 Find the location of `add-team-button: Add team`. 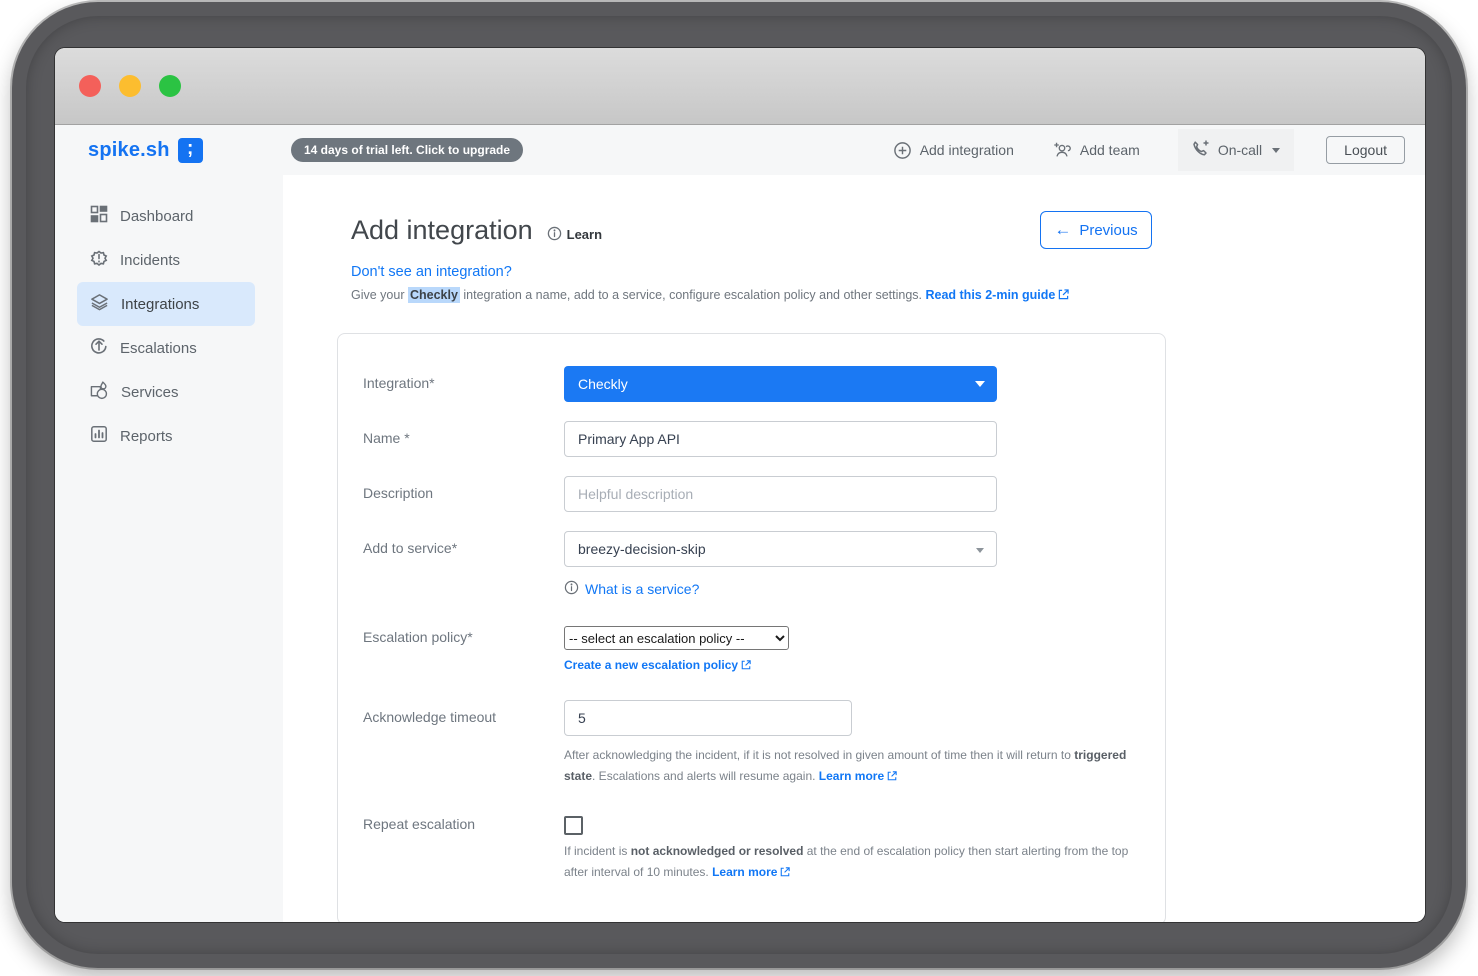

add-team-button: Add team is located at coordinates (1096, 150).